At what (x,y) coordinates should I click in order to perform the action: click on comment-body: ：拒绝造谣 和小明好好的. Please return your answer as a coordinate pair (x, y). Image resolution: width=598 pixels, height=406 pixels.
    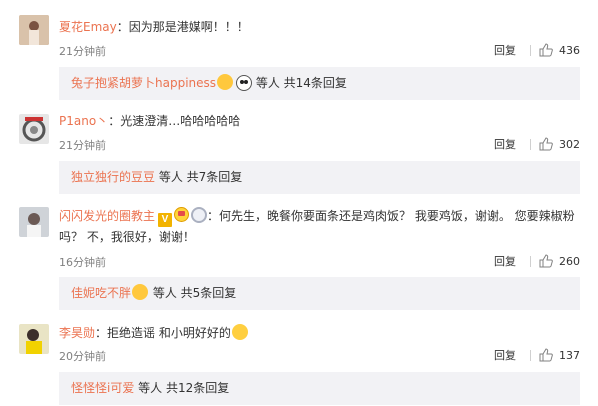
    Looking at the image, I should click on (163, 333).